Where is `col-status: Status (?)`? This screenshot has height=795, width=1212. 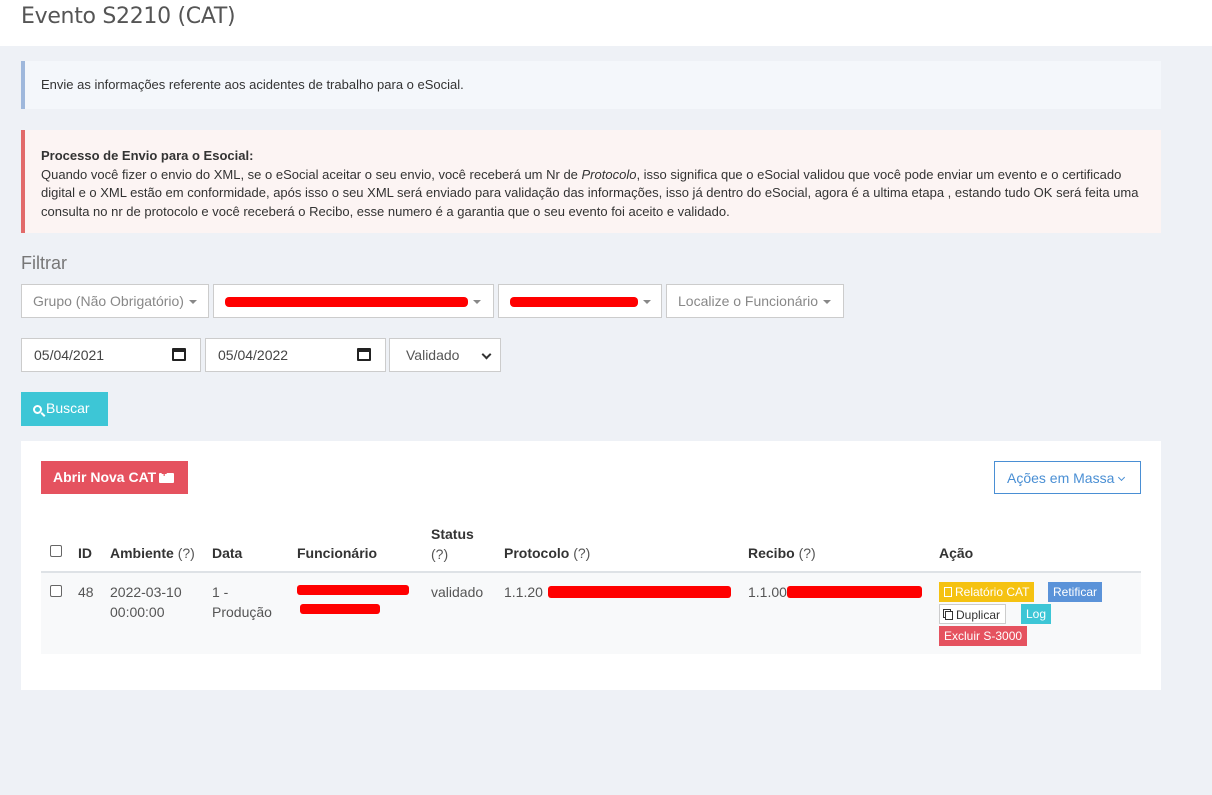
col-status: Status (?) is located at coordinates (452, 544).